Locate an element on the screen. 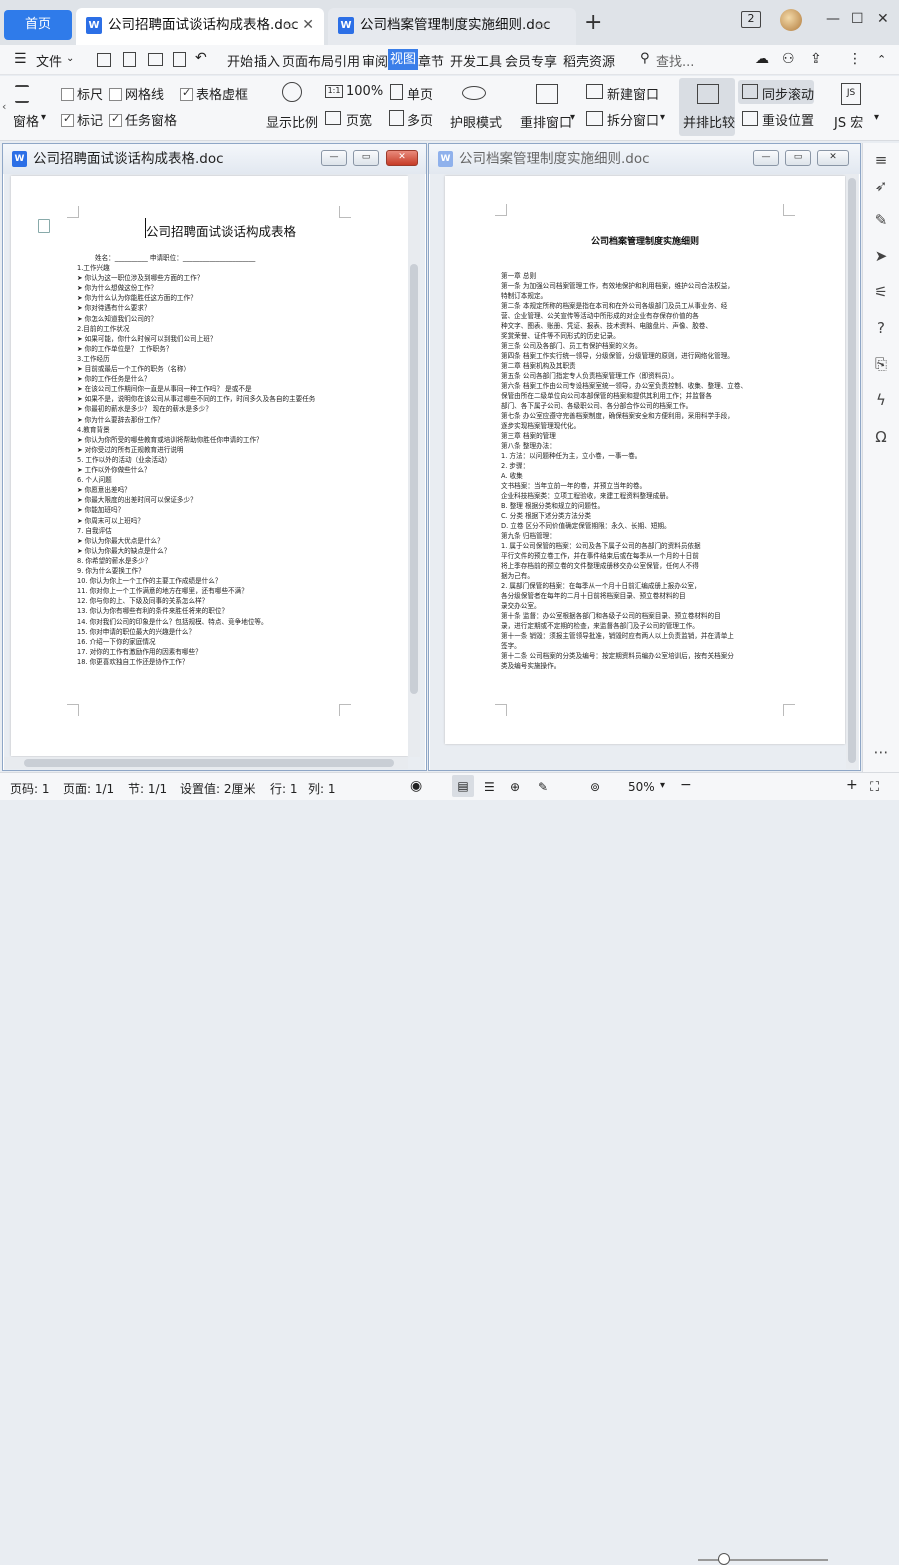  more-dots-icon: ⋯ is located at coordinates (881, 752).